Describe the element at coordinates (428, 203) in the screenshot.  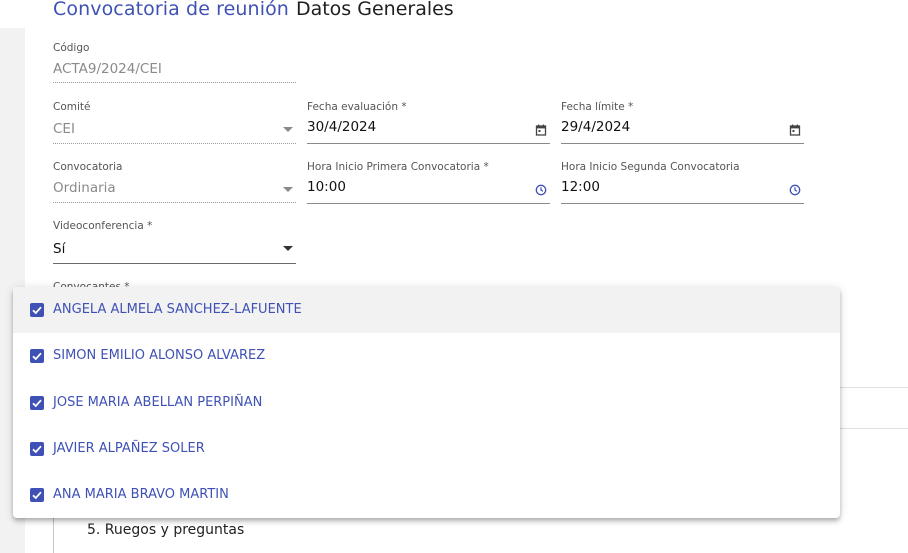
I see `hora-primera-underline` at that location.